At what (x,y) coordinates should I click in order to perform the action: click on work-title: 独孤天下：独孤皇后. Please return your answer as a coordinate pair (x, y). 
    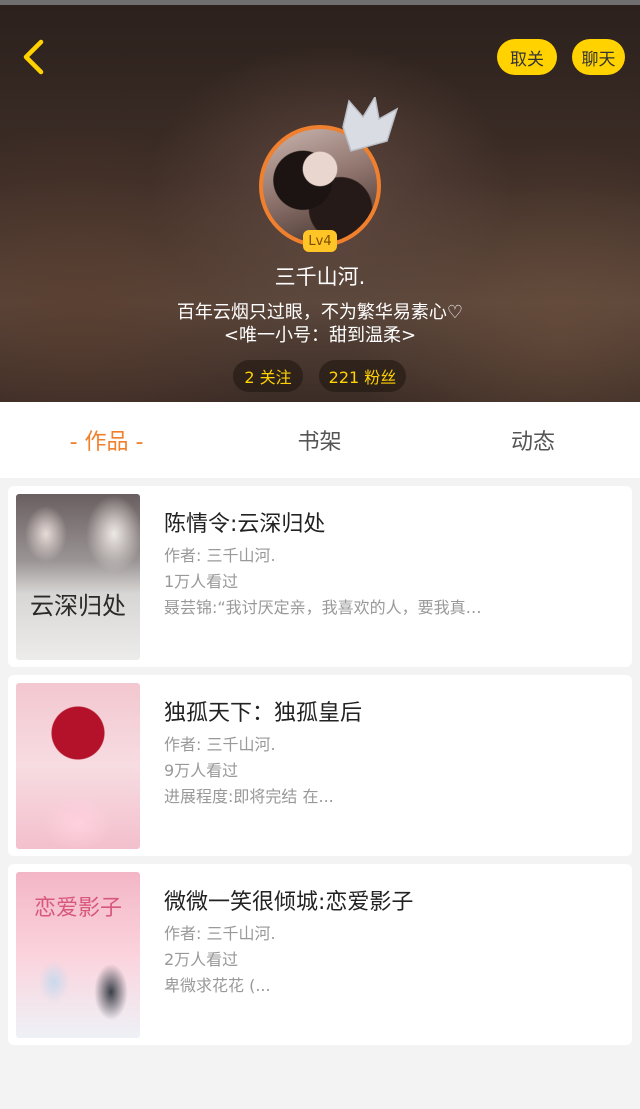
    Looking at the image, I should click on (263, 713).